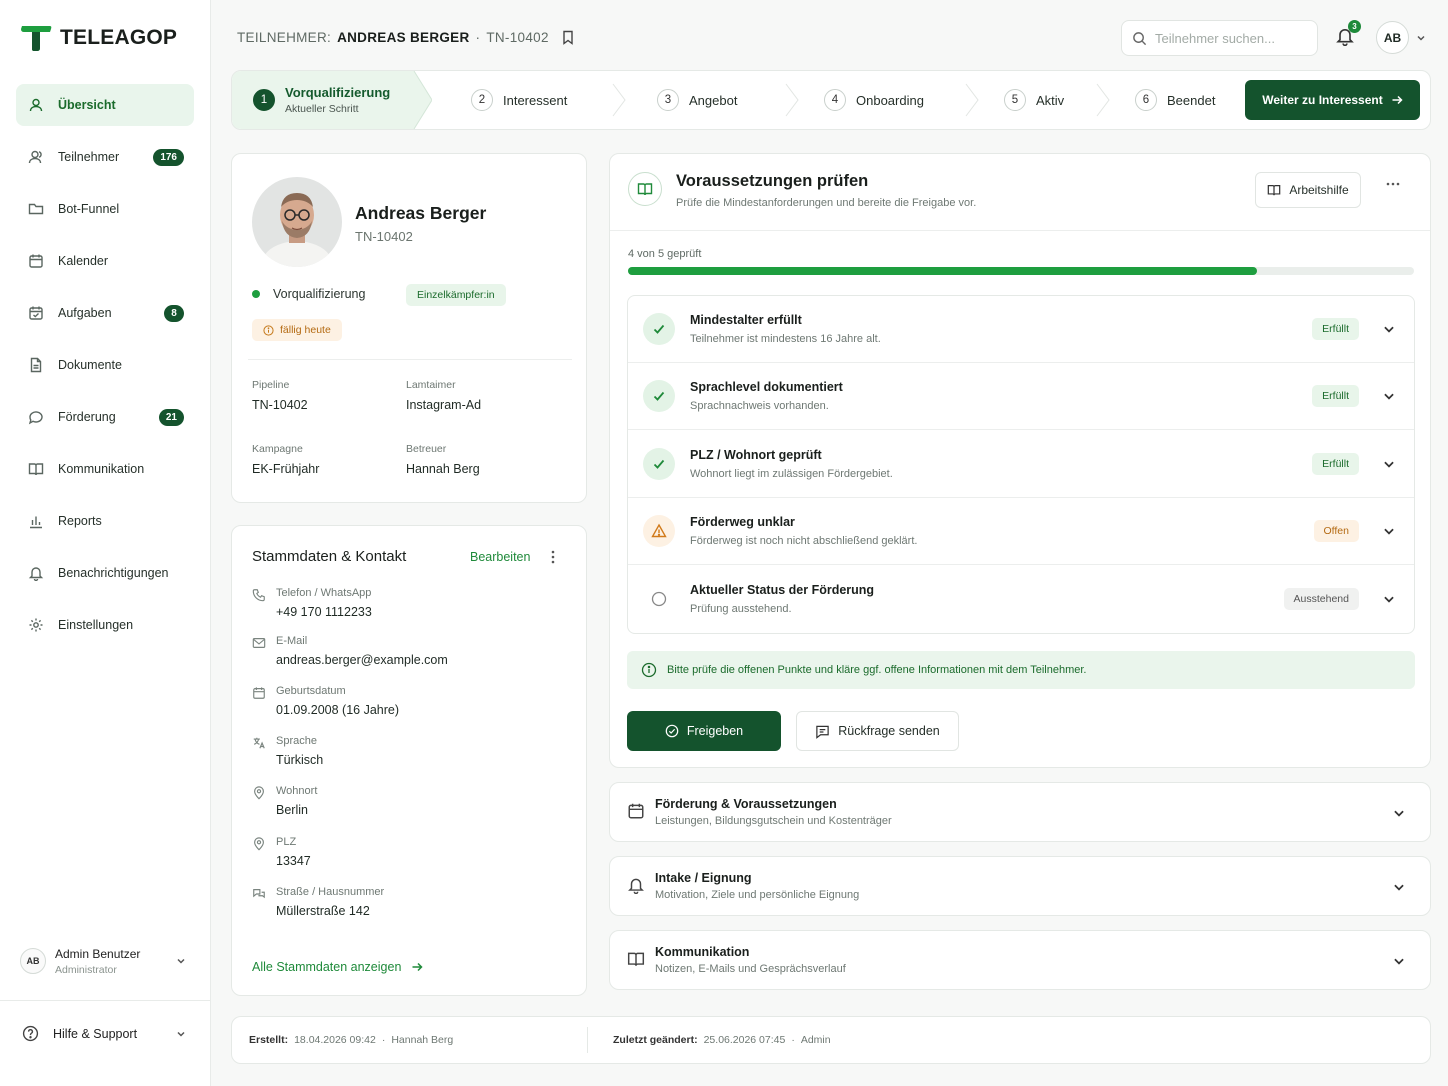 The height and width of the screenshot is (1086, 1448). What do you see at coordinates (105, 521) in the screenshot?
I see `sidebar-item-reports: Reports` at bounding box center [105, 521].